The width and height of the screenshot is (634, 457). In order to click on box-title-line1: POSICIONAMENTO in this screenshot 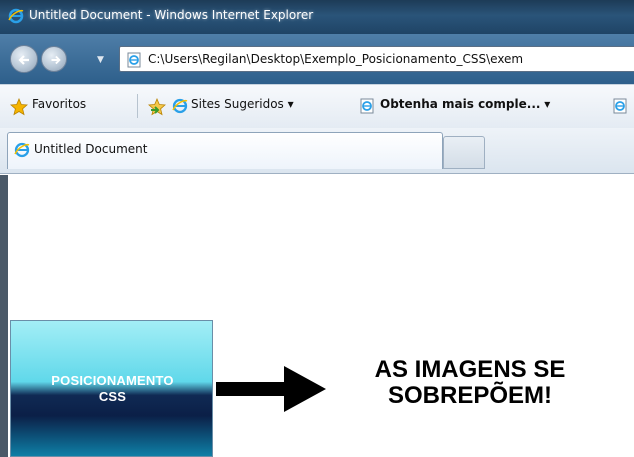, I will do `click(112, 380)`.